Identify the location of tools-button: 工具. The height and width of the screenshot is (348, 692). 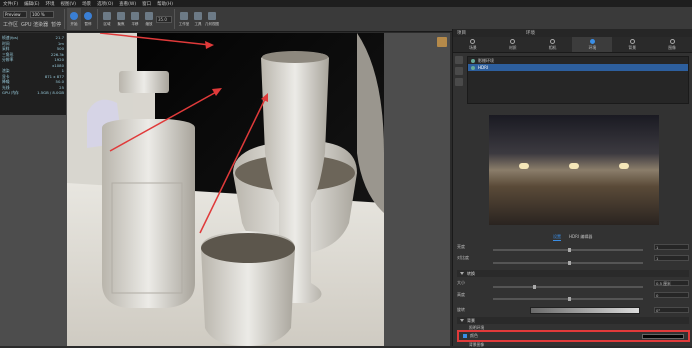
(198, 19).